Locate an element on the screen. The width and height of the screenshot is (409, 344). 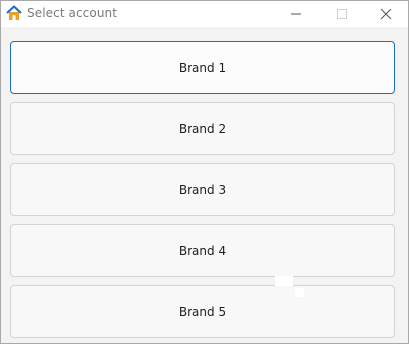
brand-4-button: Brand 4 is located at coordinates (202, 250).